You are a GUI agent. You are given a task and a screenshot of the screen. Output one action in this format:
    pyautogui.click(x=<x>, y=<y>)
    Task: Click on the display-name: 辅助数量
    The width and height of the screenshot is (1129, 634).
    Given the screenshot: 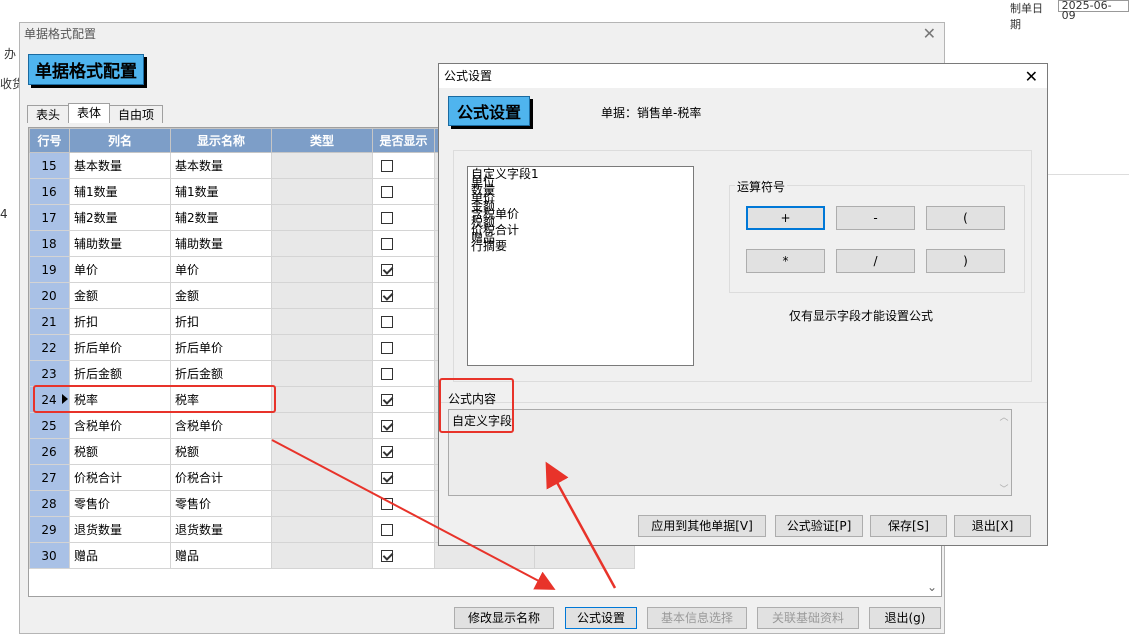 What is the action you would take?
    pyautogui.click(x=221, y=243)
    